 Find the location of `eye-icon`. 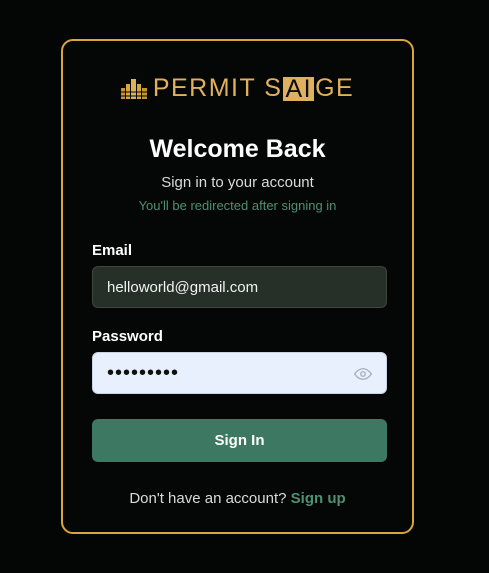

eye-icon is located at coordinates (363, 374).